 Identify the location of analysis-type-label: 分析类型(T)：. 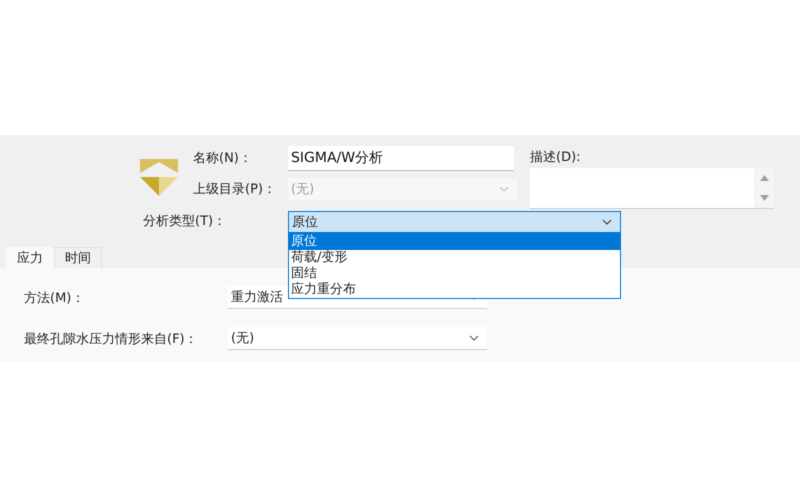
(185, 222).